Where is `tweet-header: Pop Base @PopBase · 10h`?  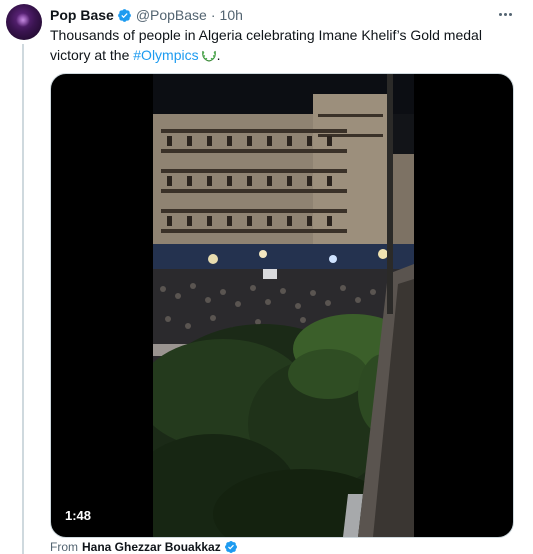 tweet-header: Pop Base @PopBase · 10h is located at coordinates (146, 15).